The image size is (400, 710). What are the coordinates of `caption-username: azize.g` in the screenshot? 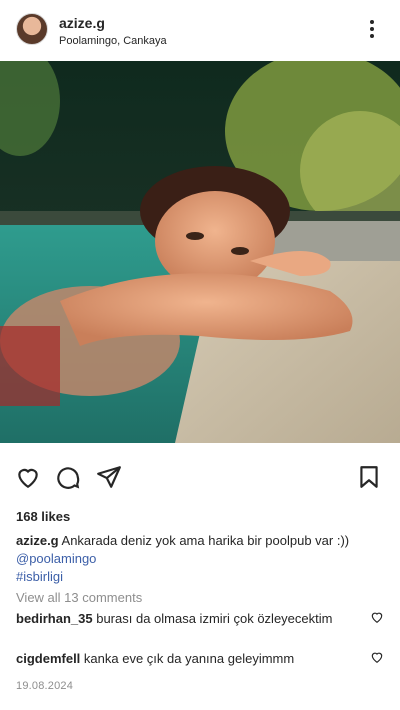 It's located at (37, 540).